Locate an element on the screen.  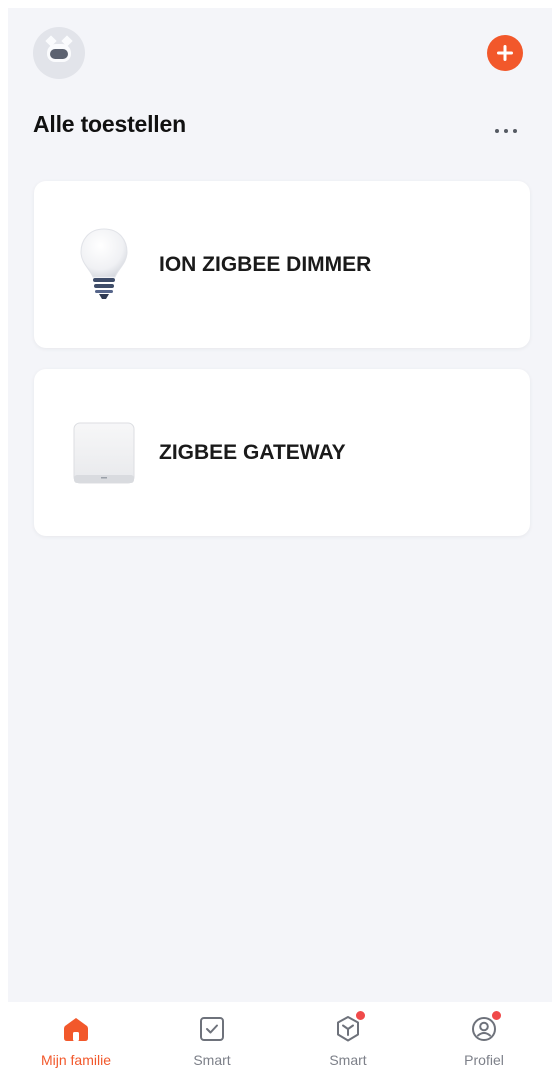
page-title: Alle toestellen is located at coordinates (109, 124).